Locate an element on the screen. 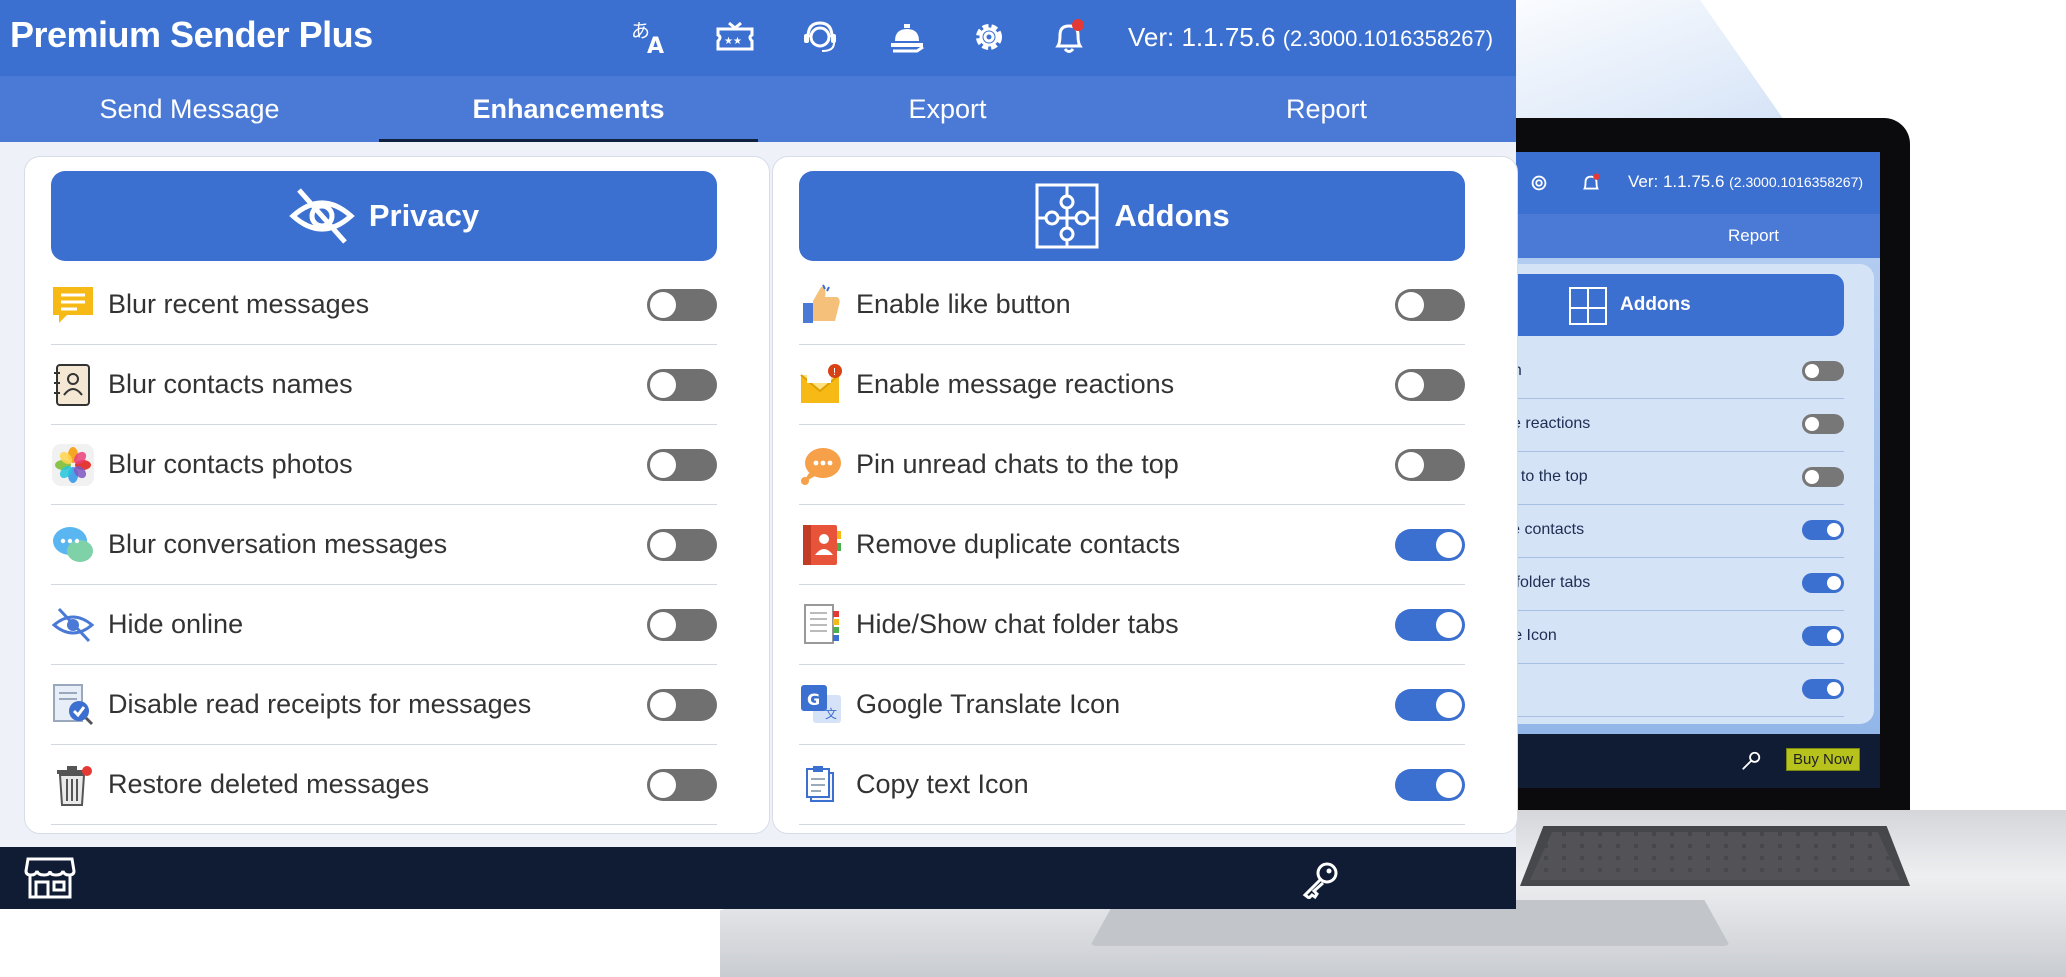 The height and width of the screenshot is (977, 2066). privacy-title: Privacy is located at coordinates (424, 215).